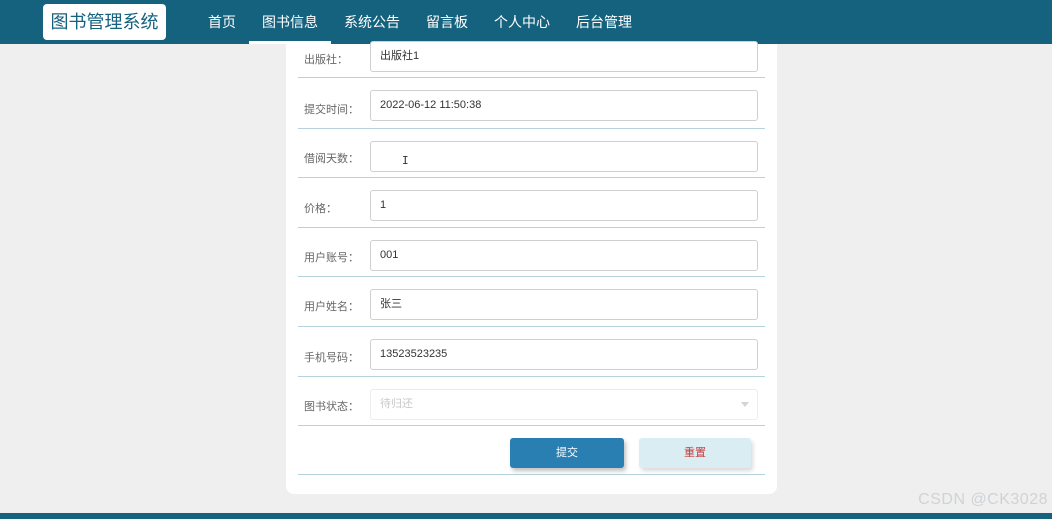 This screenshot has width=1052, height=519. I want to click on submit-time-label: 提交时间：, so click(331, 110).